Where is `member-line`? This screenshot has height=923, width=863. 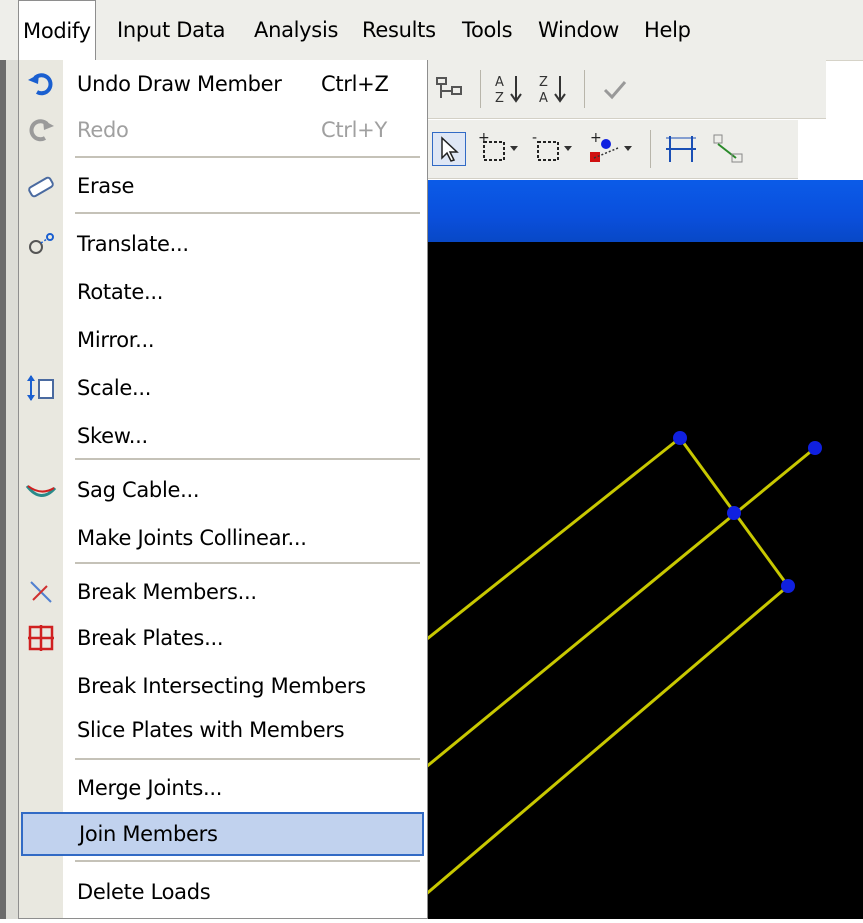 member-line is located at coordinates (539, 550).